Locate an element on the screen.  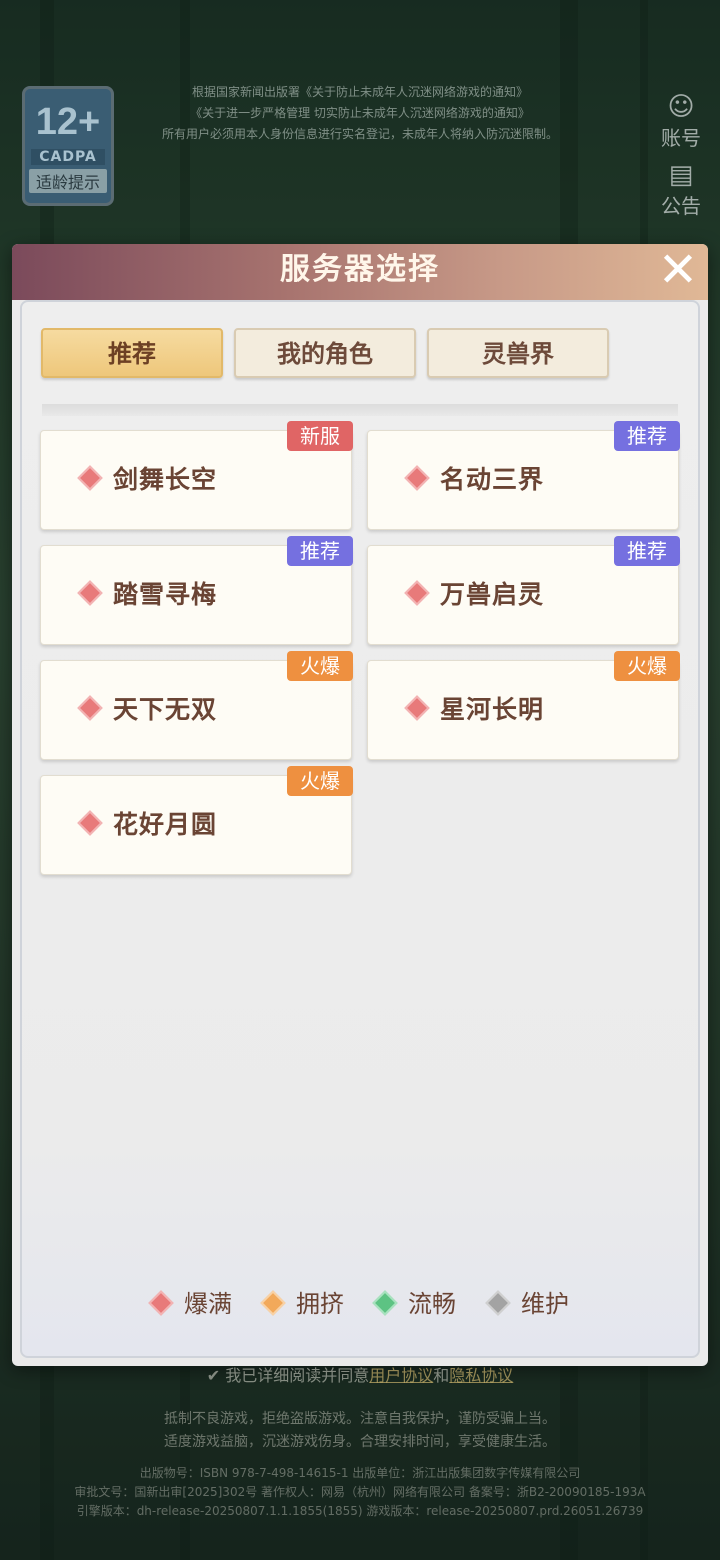
maintenance-diamond-icon is located at coordinates (498, 1303).